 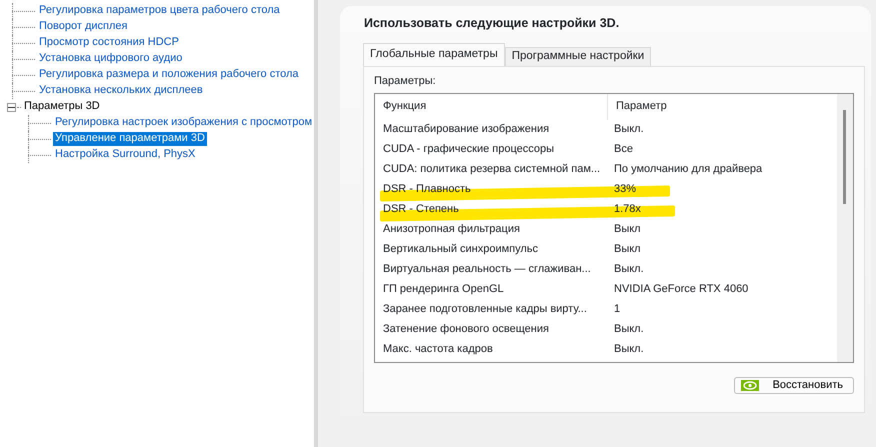 I want to click on setting-name: Вертикальный синхроимпульс, so click(x=491, y=250).